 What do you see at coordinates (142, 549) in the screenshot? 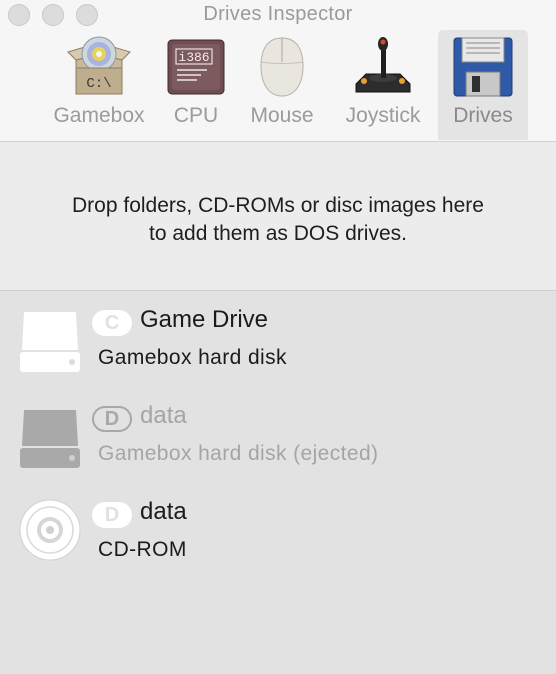
I see `drive-description: CD-ROM` at bounding box center [142, 549].